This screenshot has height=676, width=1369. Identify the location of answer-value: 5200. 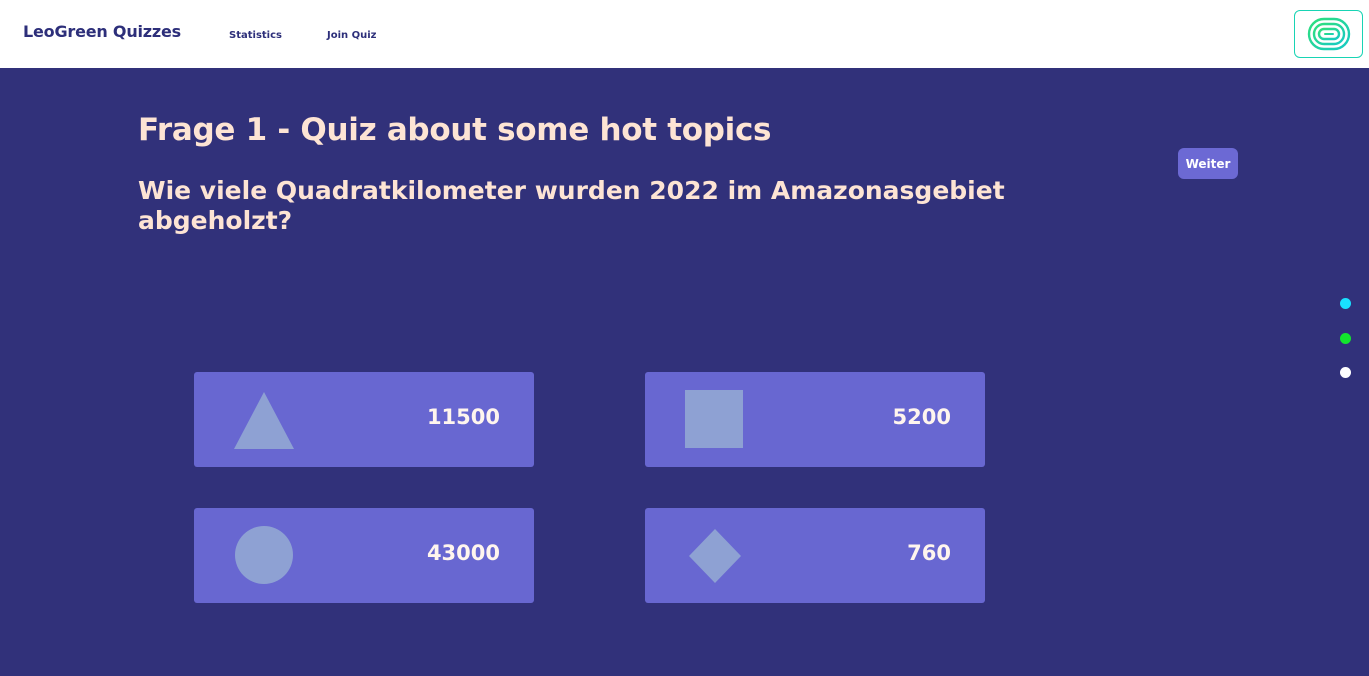
(921, 417).